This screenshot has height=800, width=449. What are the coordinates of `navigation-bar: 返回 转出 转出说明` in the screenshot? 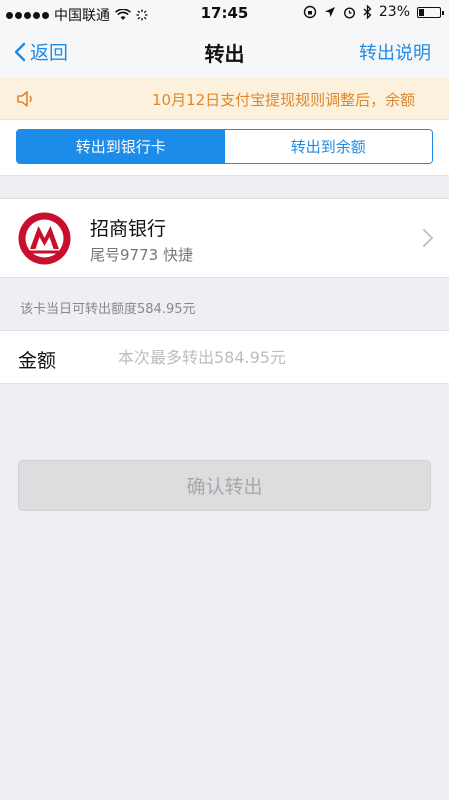 It's located at (224, 52).